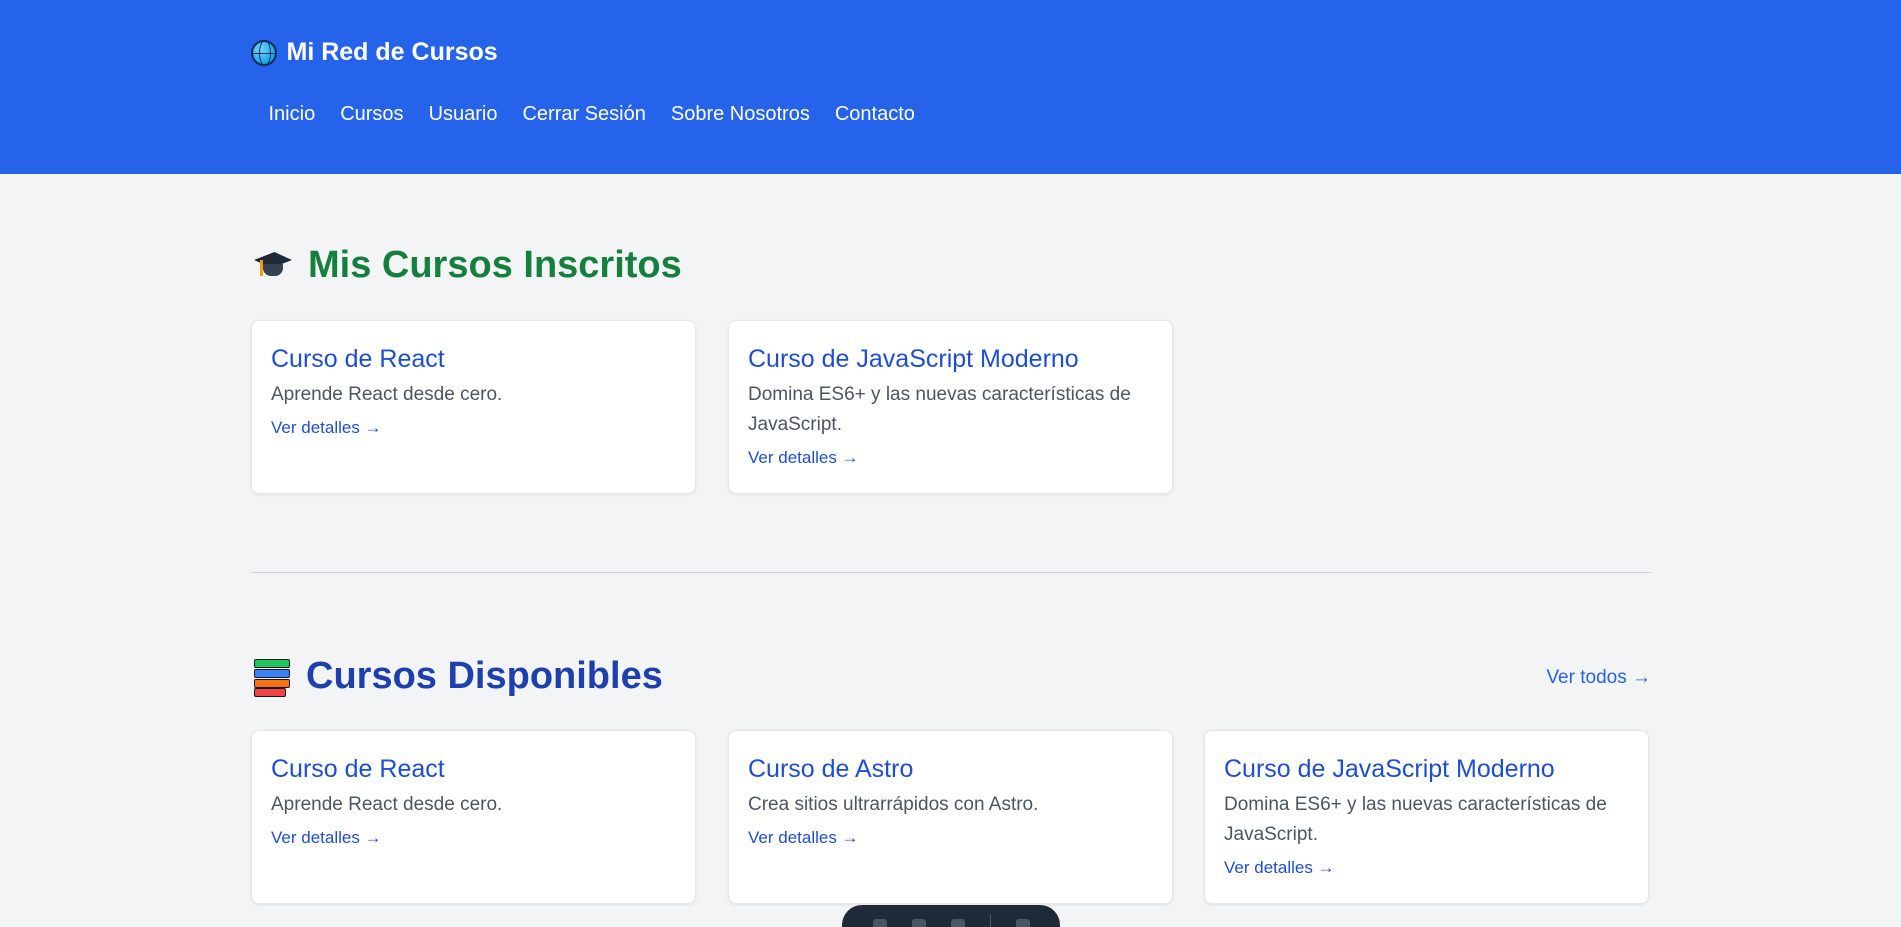 Image resolution: width=1901 pixels, height=927 pixels. Describe the element at coordinates (263, 52) in the screenshot. I see `globe-icon` at that location.